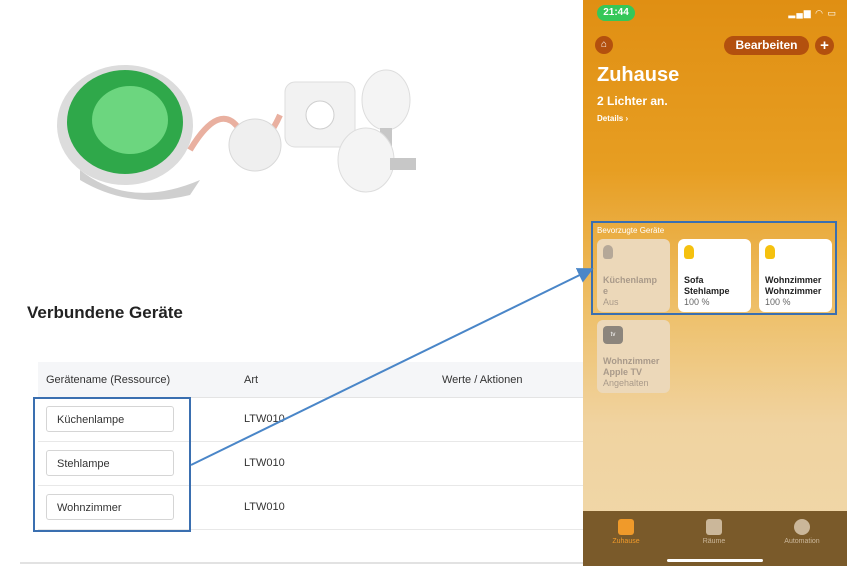  I want to click on edit-button: Bearbeiten, so click(766, 45).